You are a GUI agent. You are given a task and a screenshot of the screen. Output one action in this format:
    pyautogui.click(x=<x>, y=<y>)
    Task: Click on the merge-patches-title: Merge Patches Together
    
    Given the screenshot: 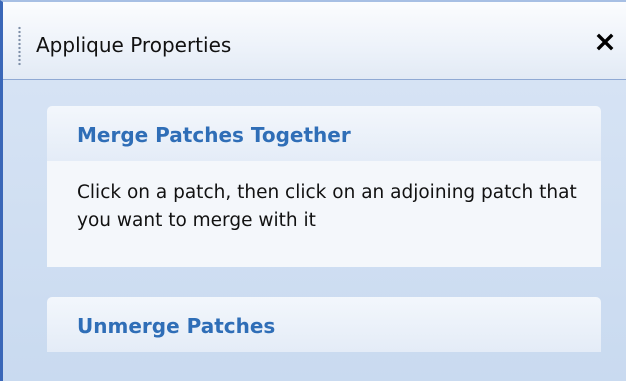 What is the action you would take?
    pyautogui.click(x=214, y=135)
    